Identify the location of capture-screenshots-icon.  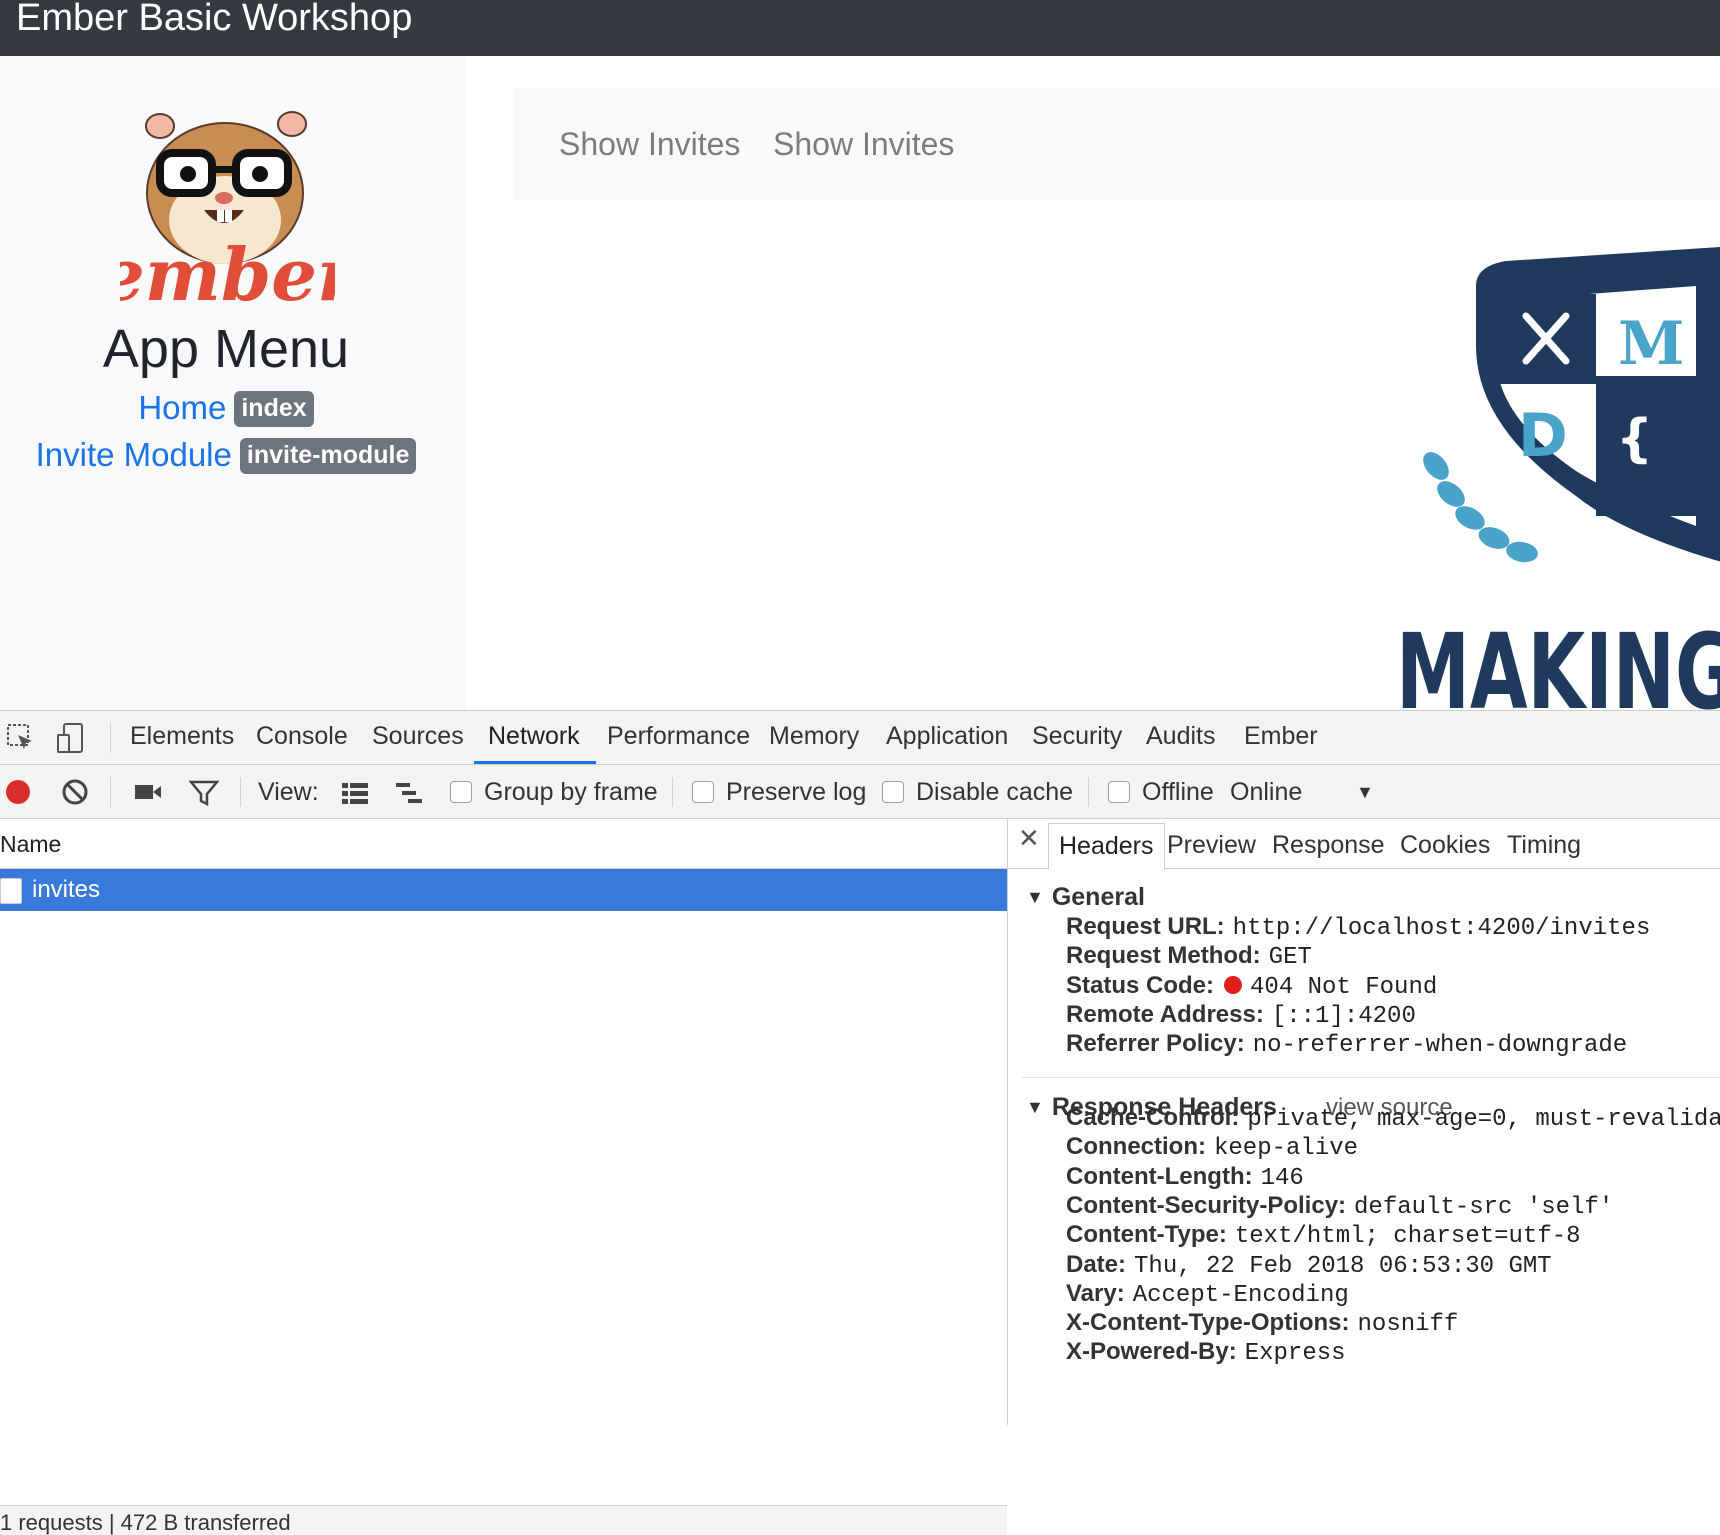
(148, 792).